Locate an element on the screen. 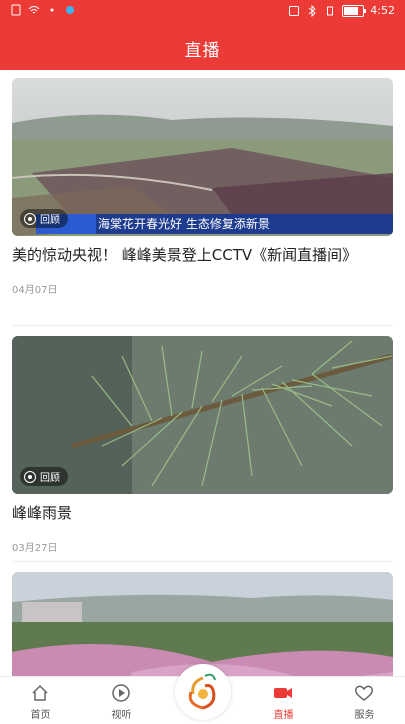 Image resolution: width=405 pixels, height=724 pixels. card-date: 03月27日 is located at coordinates (35, 548).